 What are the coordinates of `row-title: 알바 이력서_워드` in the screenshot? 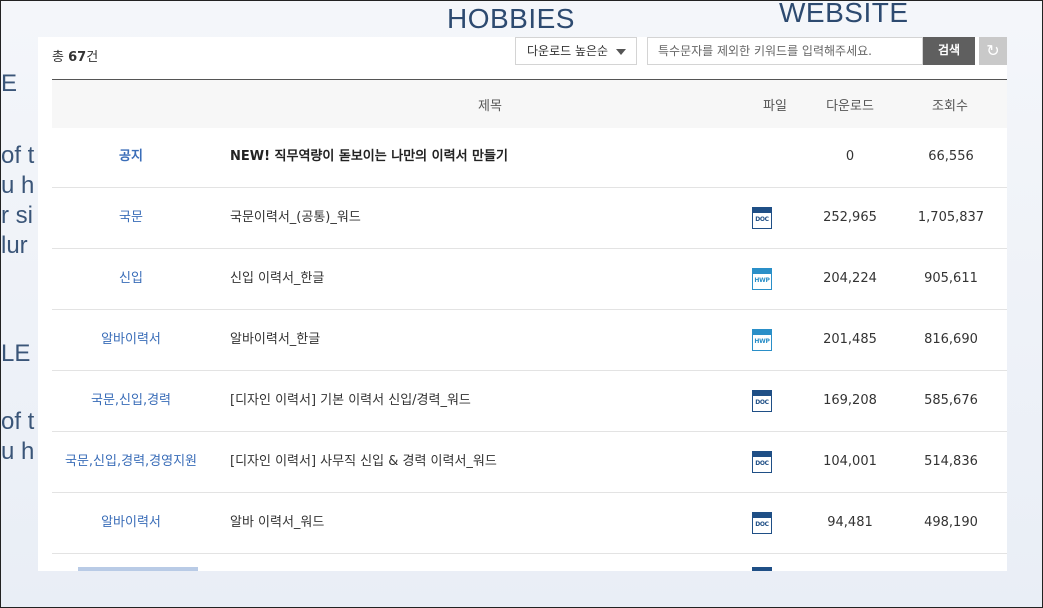 It's located at (485, 523).